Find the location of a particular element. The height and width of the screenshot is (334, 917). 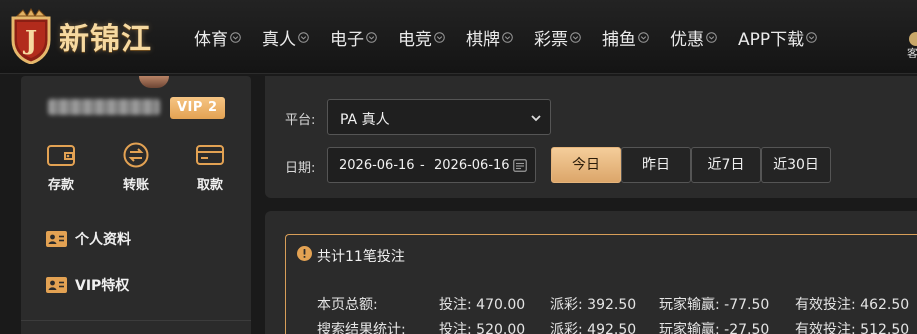

site-logo: J 新锦江 is located at coordinates (79, 36).